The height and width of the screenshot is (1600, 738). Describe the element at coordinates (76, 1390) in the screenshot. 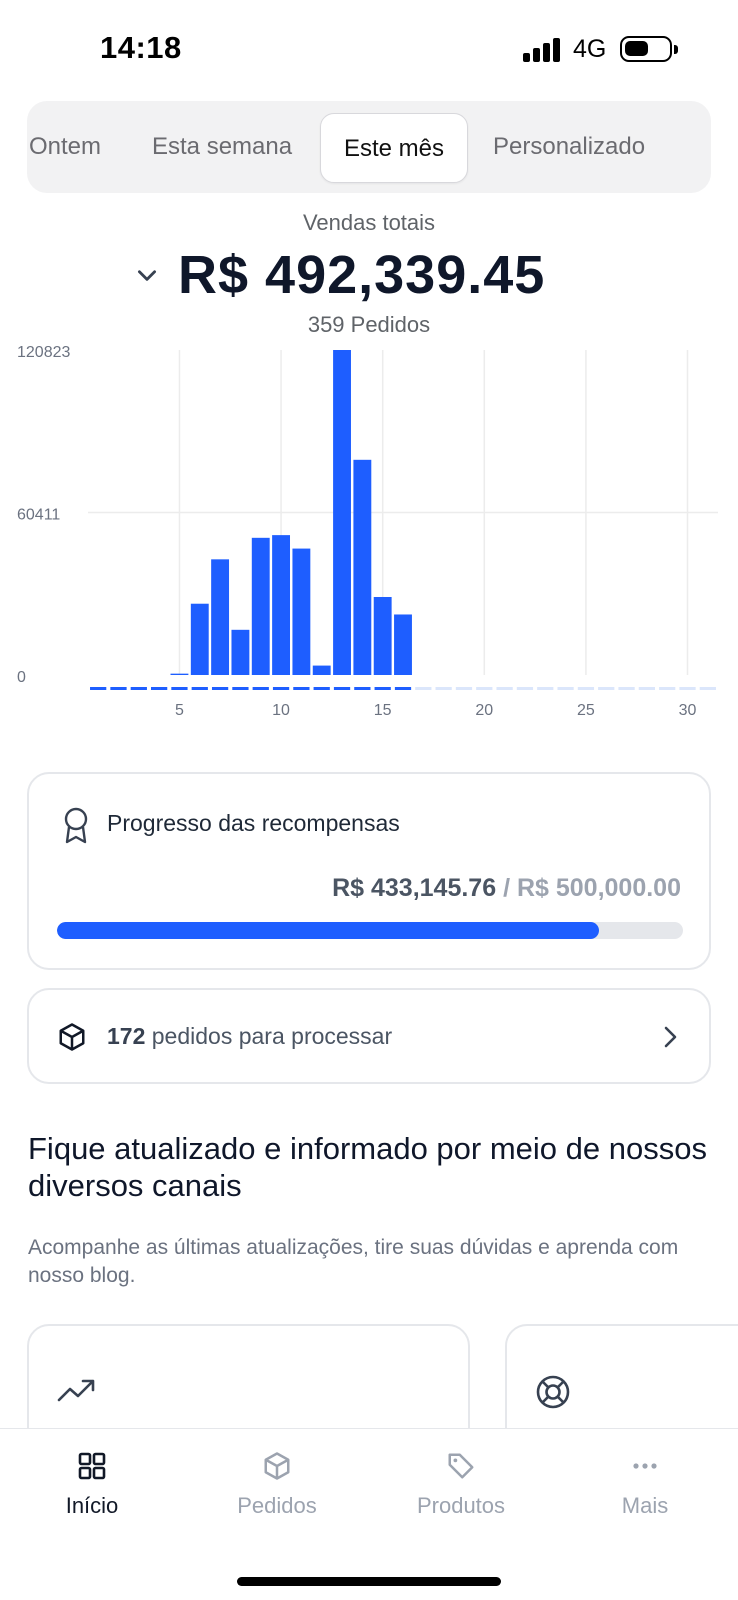

I see `trending-up-icon` at that location.